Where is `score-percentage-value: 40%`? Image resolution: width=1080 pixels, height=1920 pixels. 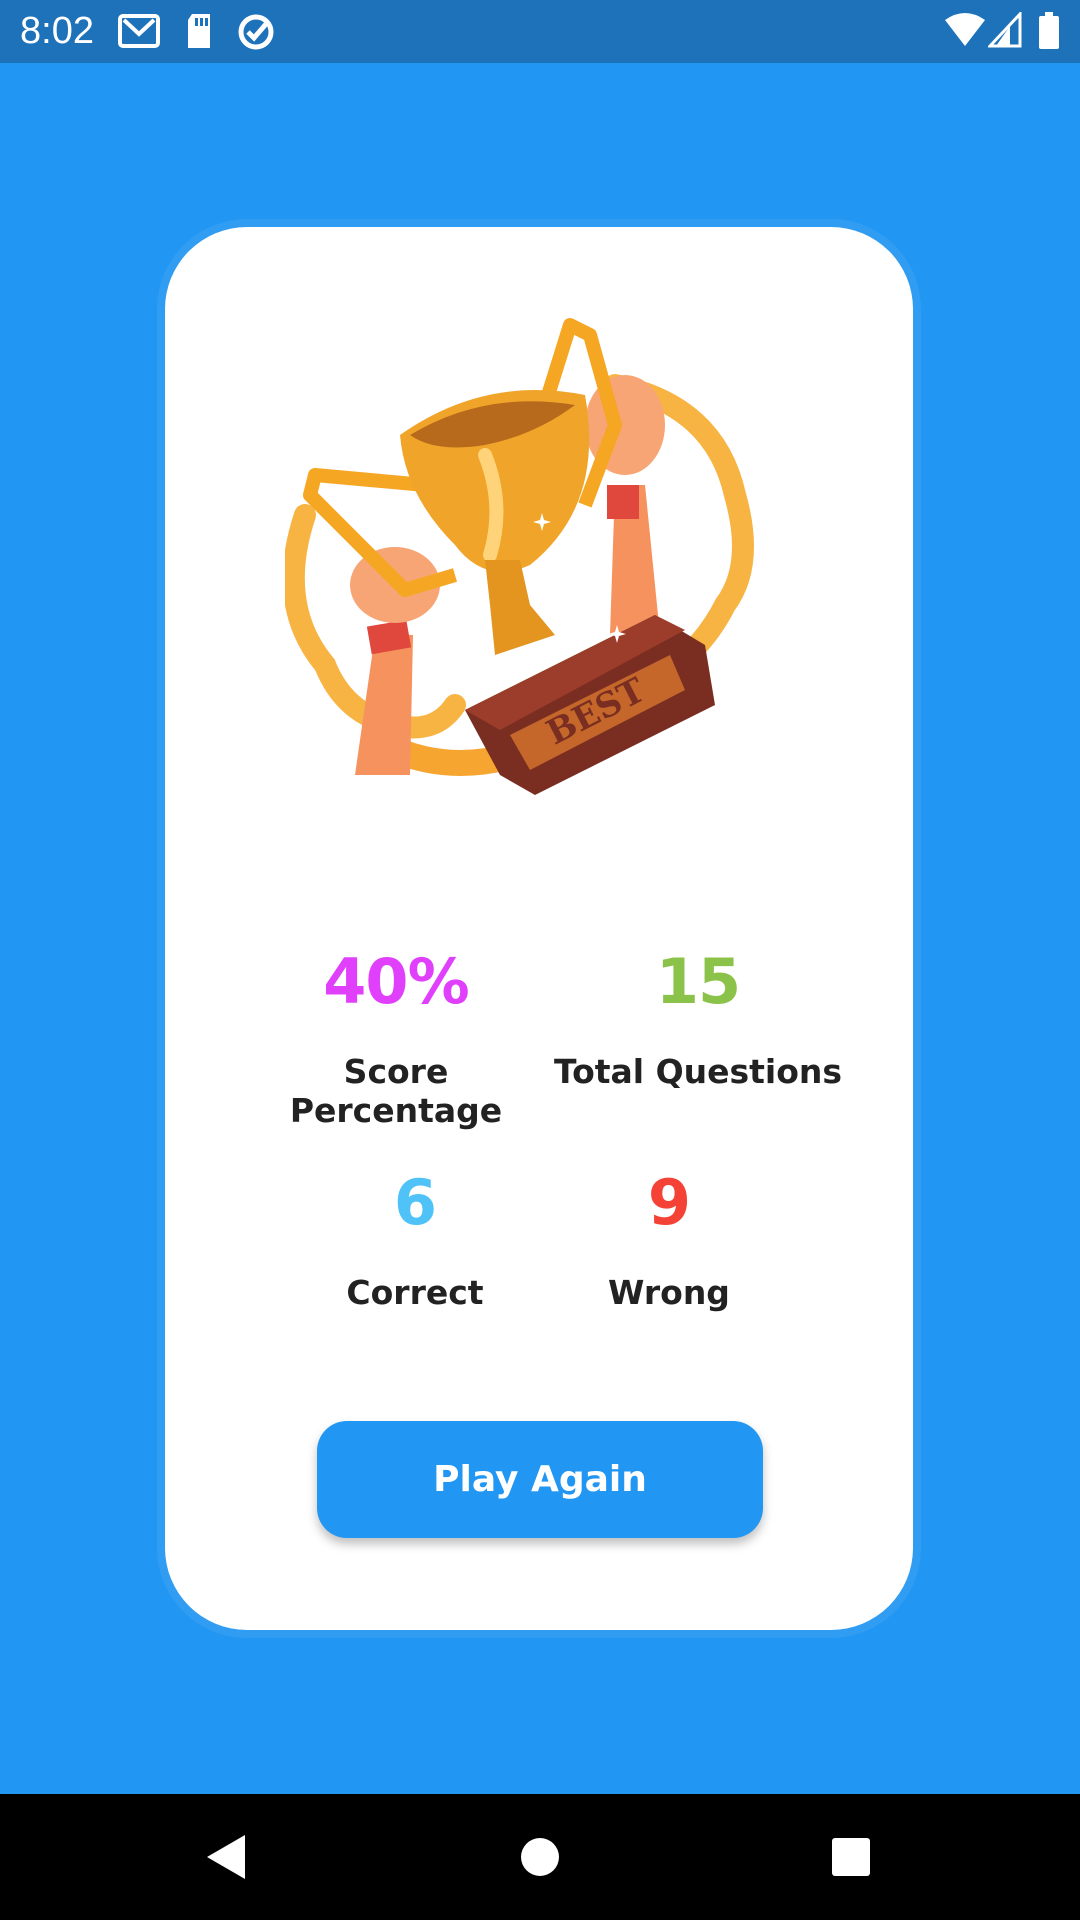 score-percentage-value: 40% is located at coordinates (396, 981).